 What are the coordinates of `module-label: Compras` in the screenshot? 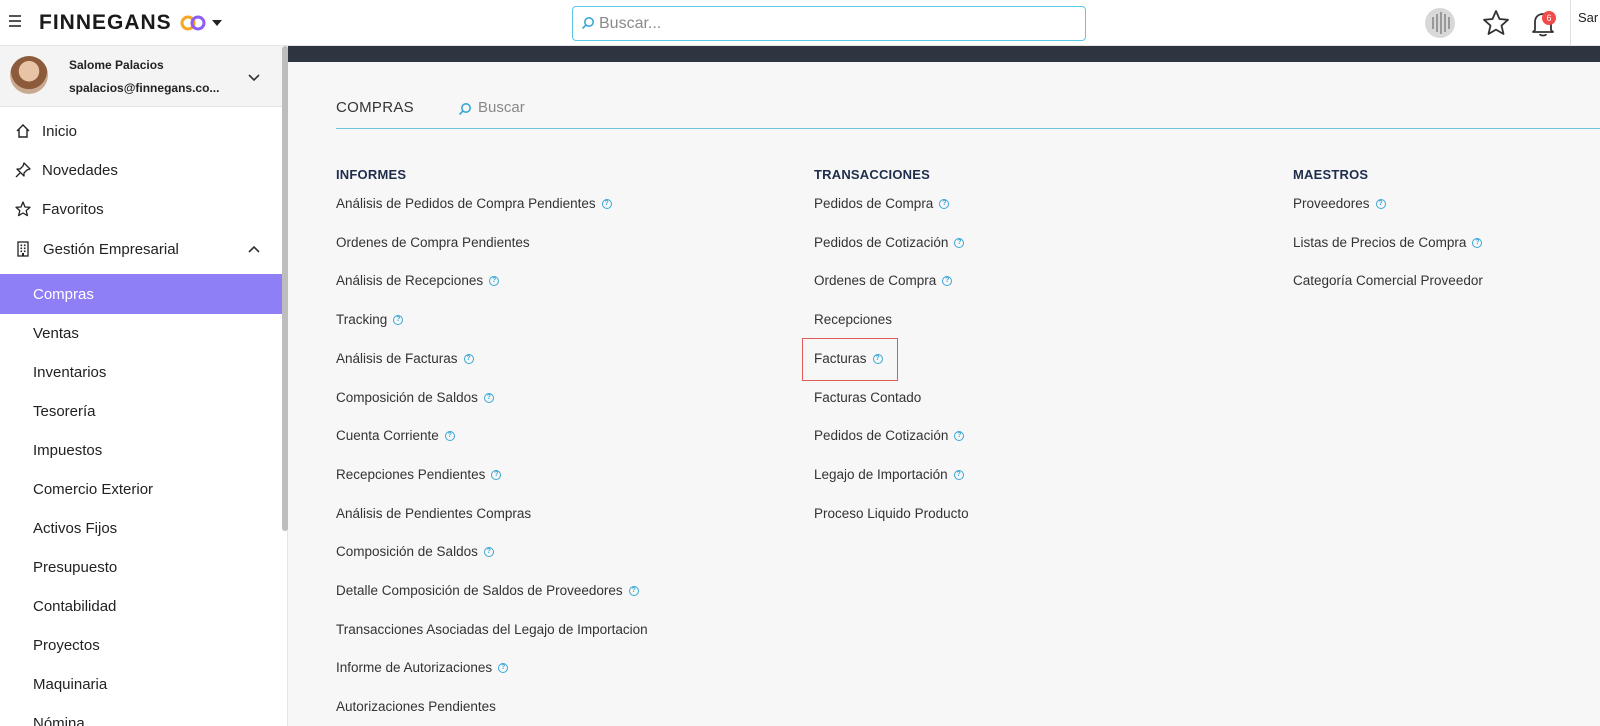 It's located at (63, 294).